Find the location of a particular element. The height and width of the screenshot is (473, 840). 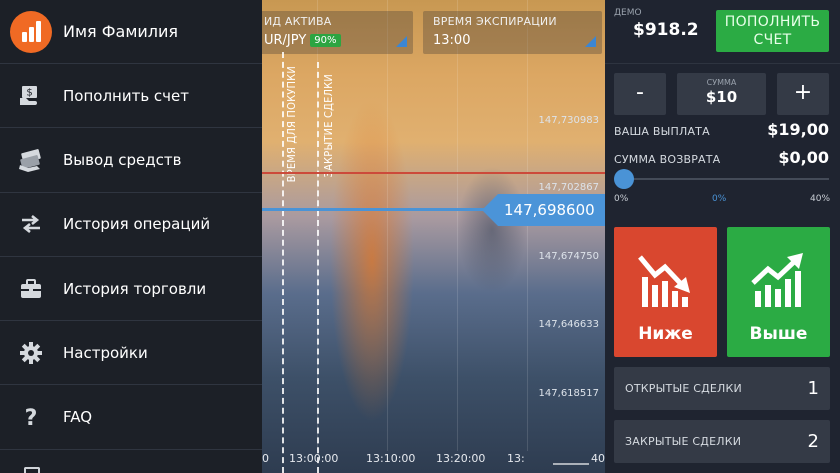

refund-value: $0,00 is located at coordinates (803, 157).